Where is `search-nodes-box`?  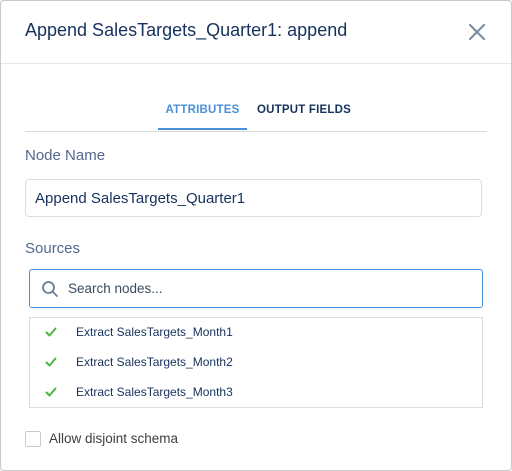
search-nodes-box is located at coordinates (256, 288).